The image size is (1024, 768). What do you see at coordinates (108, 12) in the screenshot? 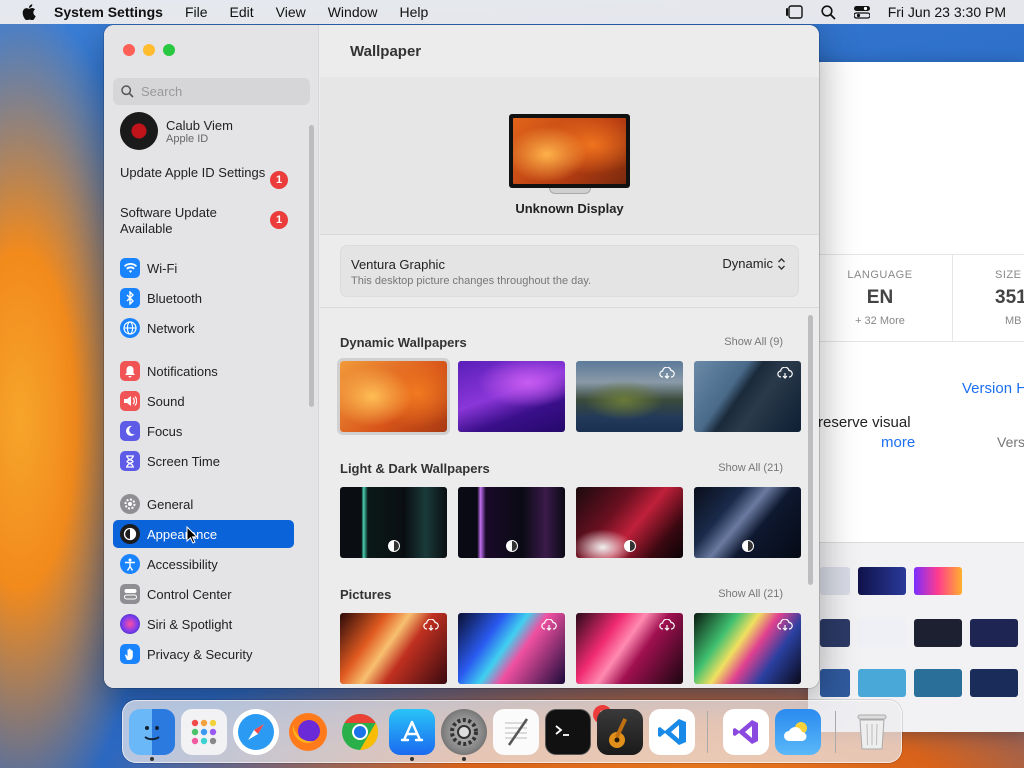
I see `menu-app-name: System Settings` at bounding box center [108, 12].